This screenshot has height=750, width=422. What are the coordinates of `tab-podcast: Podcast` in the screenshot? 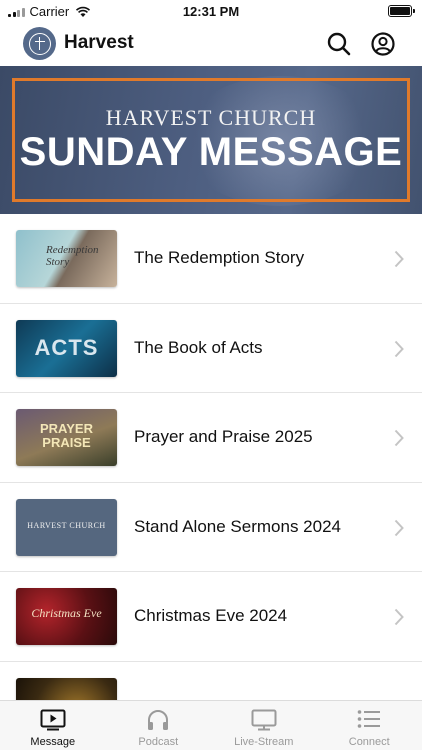 It's located at (159, 725).